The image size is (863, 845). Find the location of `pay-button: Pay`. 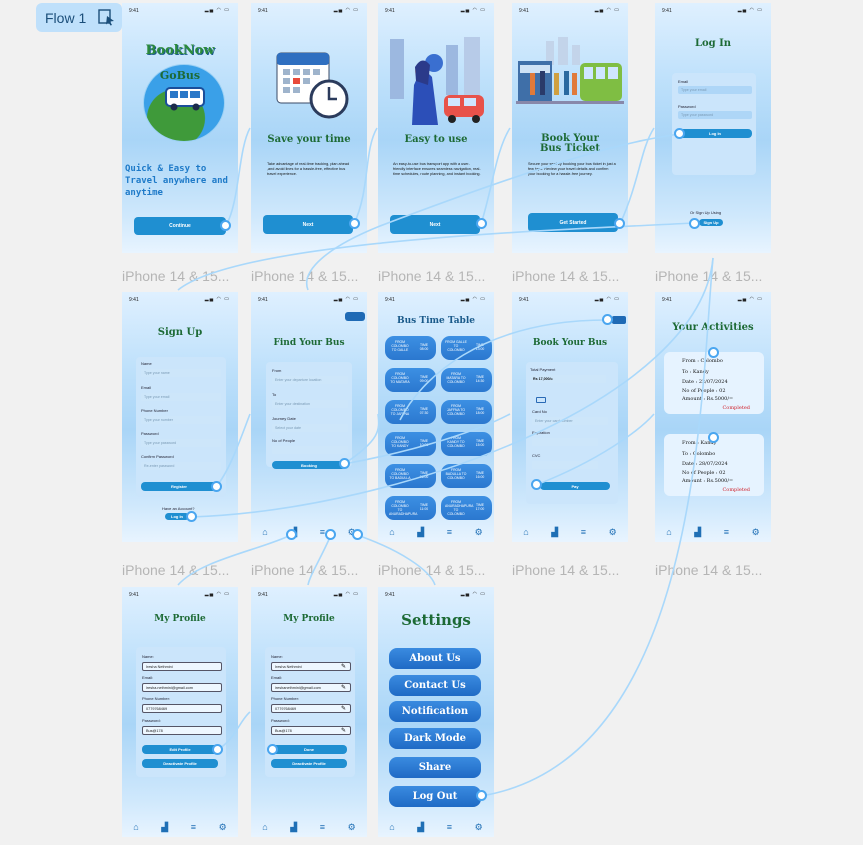

pay-button: Pay is located at coordinates (575, 486).